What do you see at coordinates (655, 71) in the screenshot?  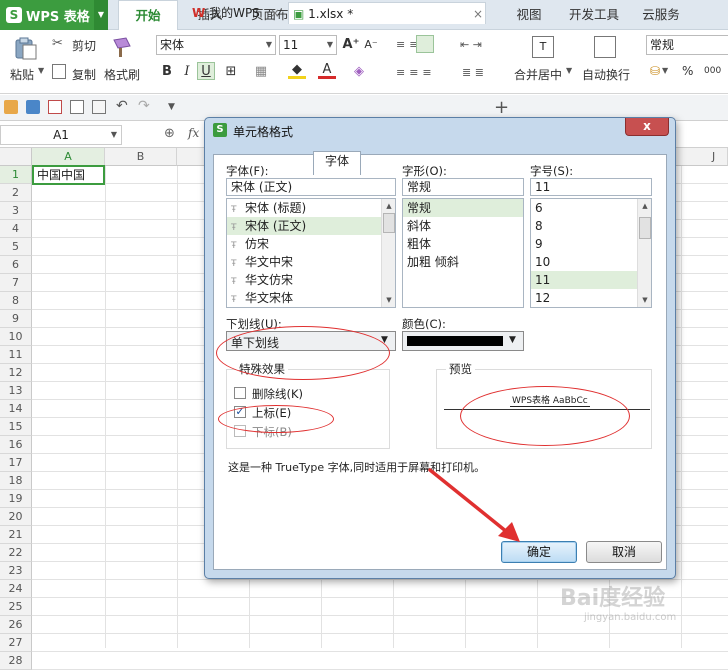 I see `currency-icon: ⛁` at bounding box center [655, 71].